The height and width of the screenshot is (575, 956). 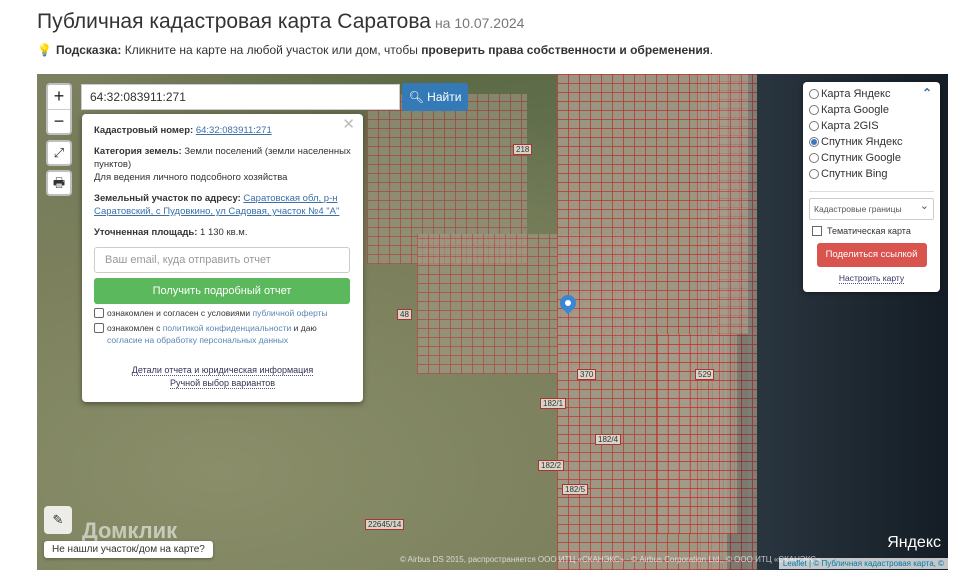 I want to click on hint-label: Подсказка:, so click(x=88, y=50).